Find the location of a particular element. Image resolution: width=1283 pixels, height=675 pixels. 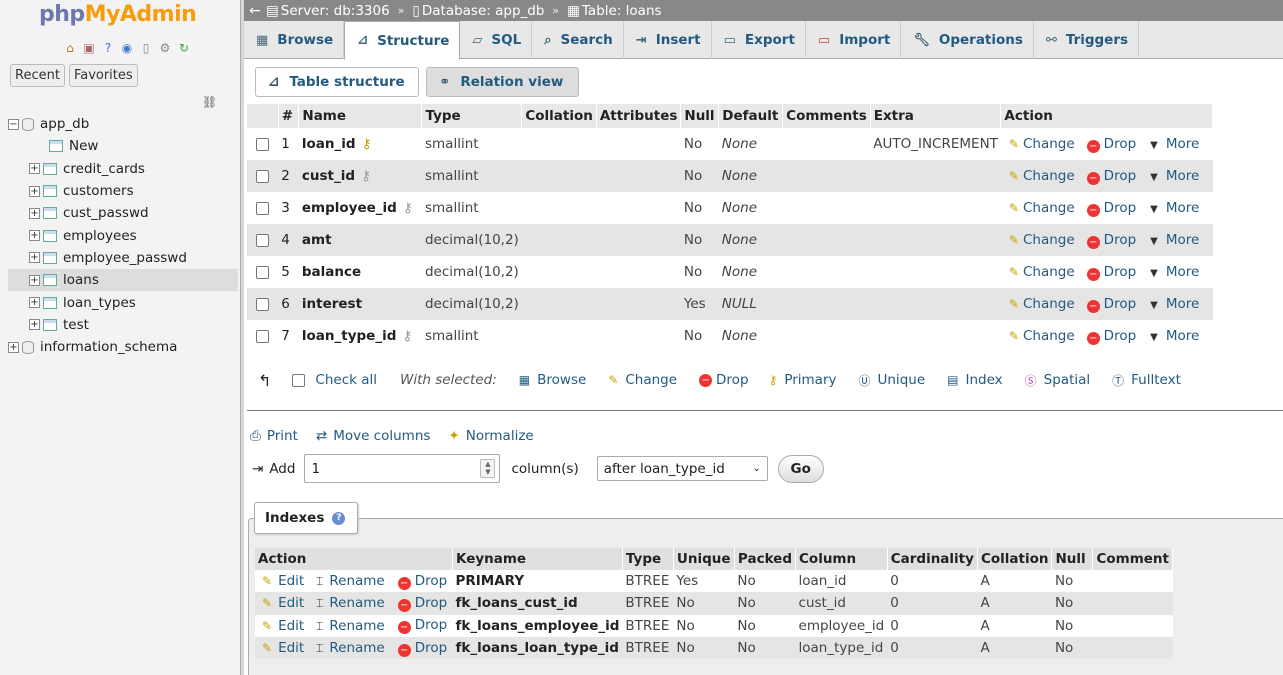

tree-item-customers: + customers is located at coordinates (123, 191).